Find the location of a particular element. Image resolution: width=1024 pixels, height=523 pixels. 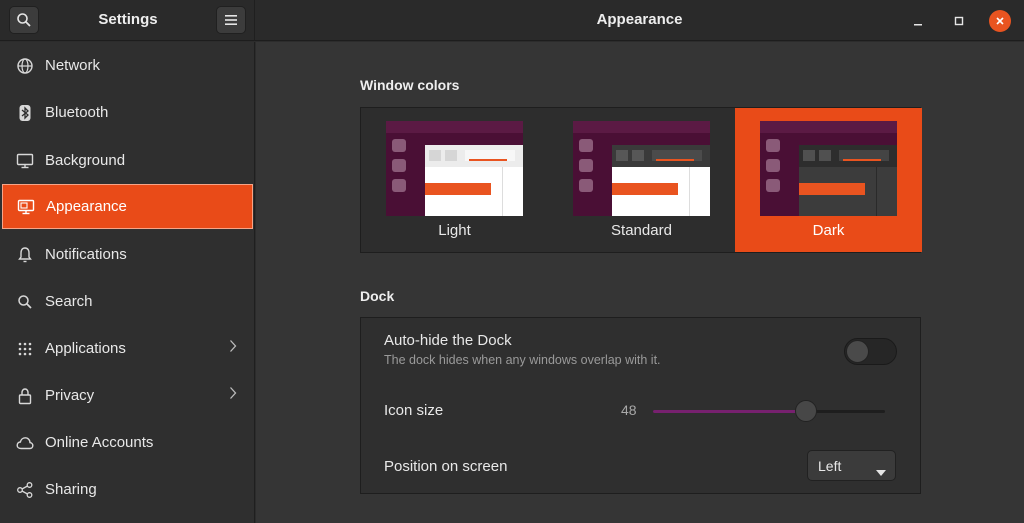

display-icon is located at coordinates (25, 161).